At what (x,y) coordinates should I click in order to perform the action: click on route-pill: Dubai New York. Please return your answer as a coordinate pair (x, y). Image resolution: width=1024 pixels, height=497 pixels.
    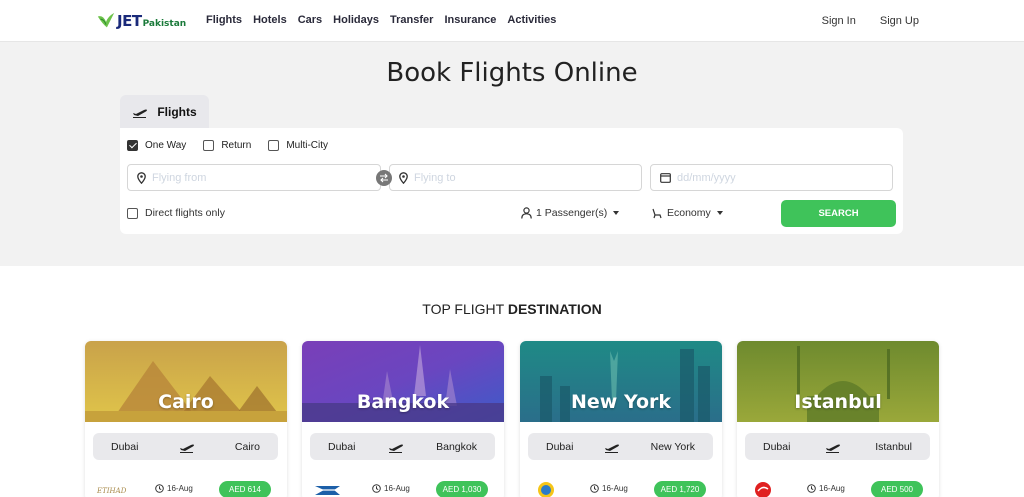
    Looking at the image, I should click on (620, 446).